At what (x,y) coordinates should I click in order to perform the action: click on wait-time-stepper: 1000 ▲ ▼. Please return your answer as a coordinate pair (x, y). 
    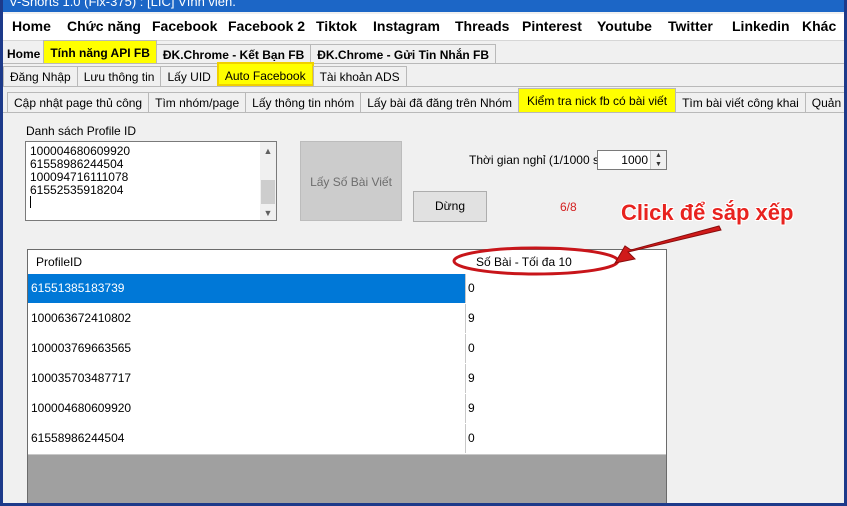
    Looking at the image, I should click on (632, 160).